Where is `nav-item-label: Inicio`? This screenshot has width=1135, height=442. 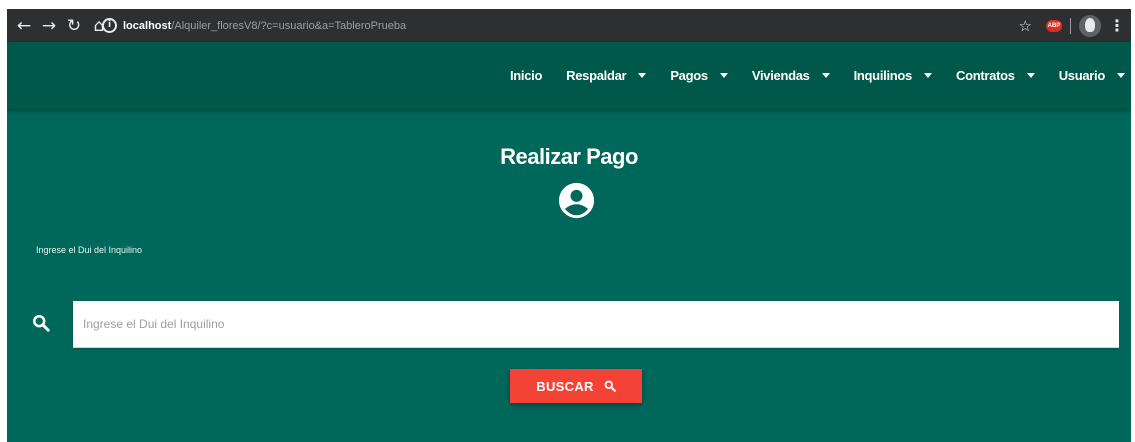 nav-item-label: Inicio is located at coordinates (526, 75).